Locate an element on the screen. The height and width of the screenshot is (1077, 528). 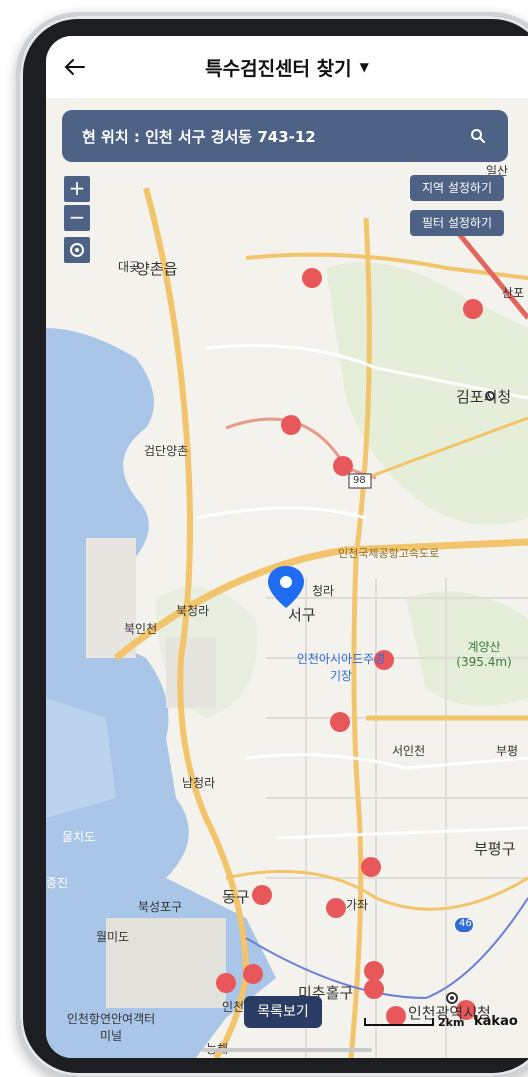
map-label-namcheongna: 남청라 is located at coordinates (199, 783).